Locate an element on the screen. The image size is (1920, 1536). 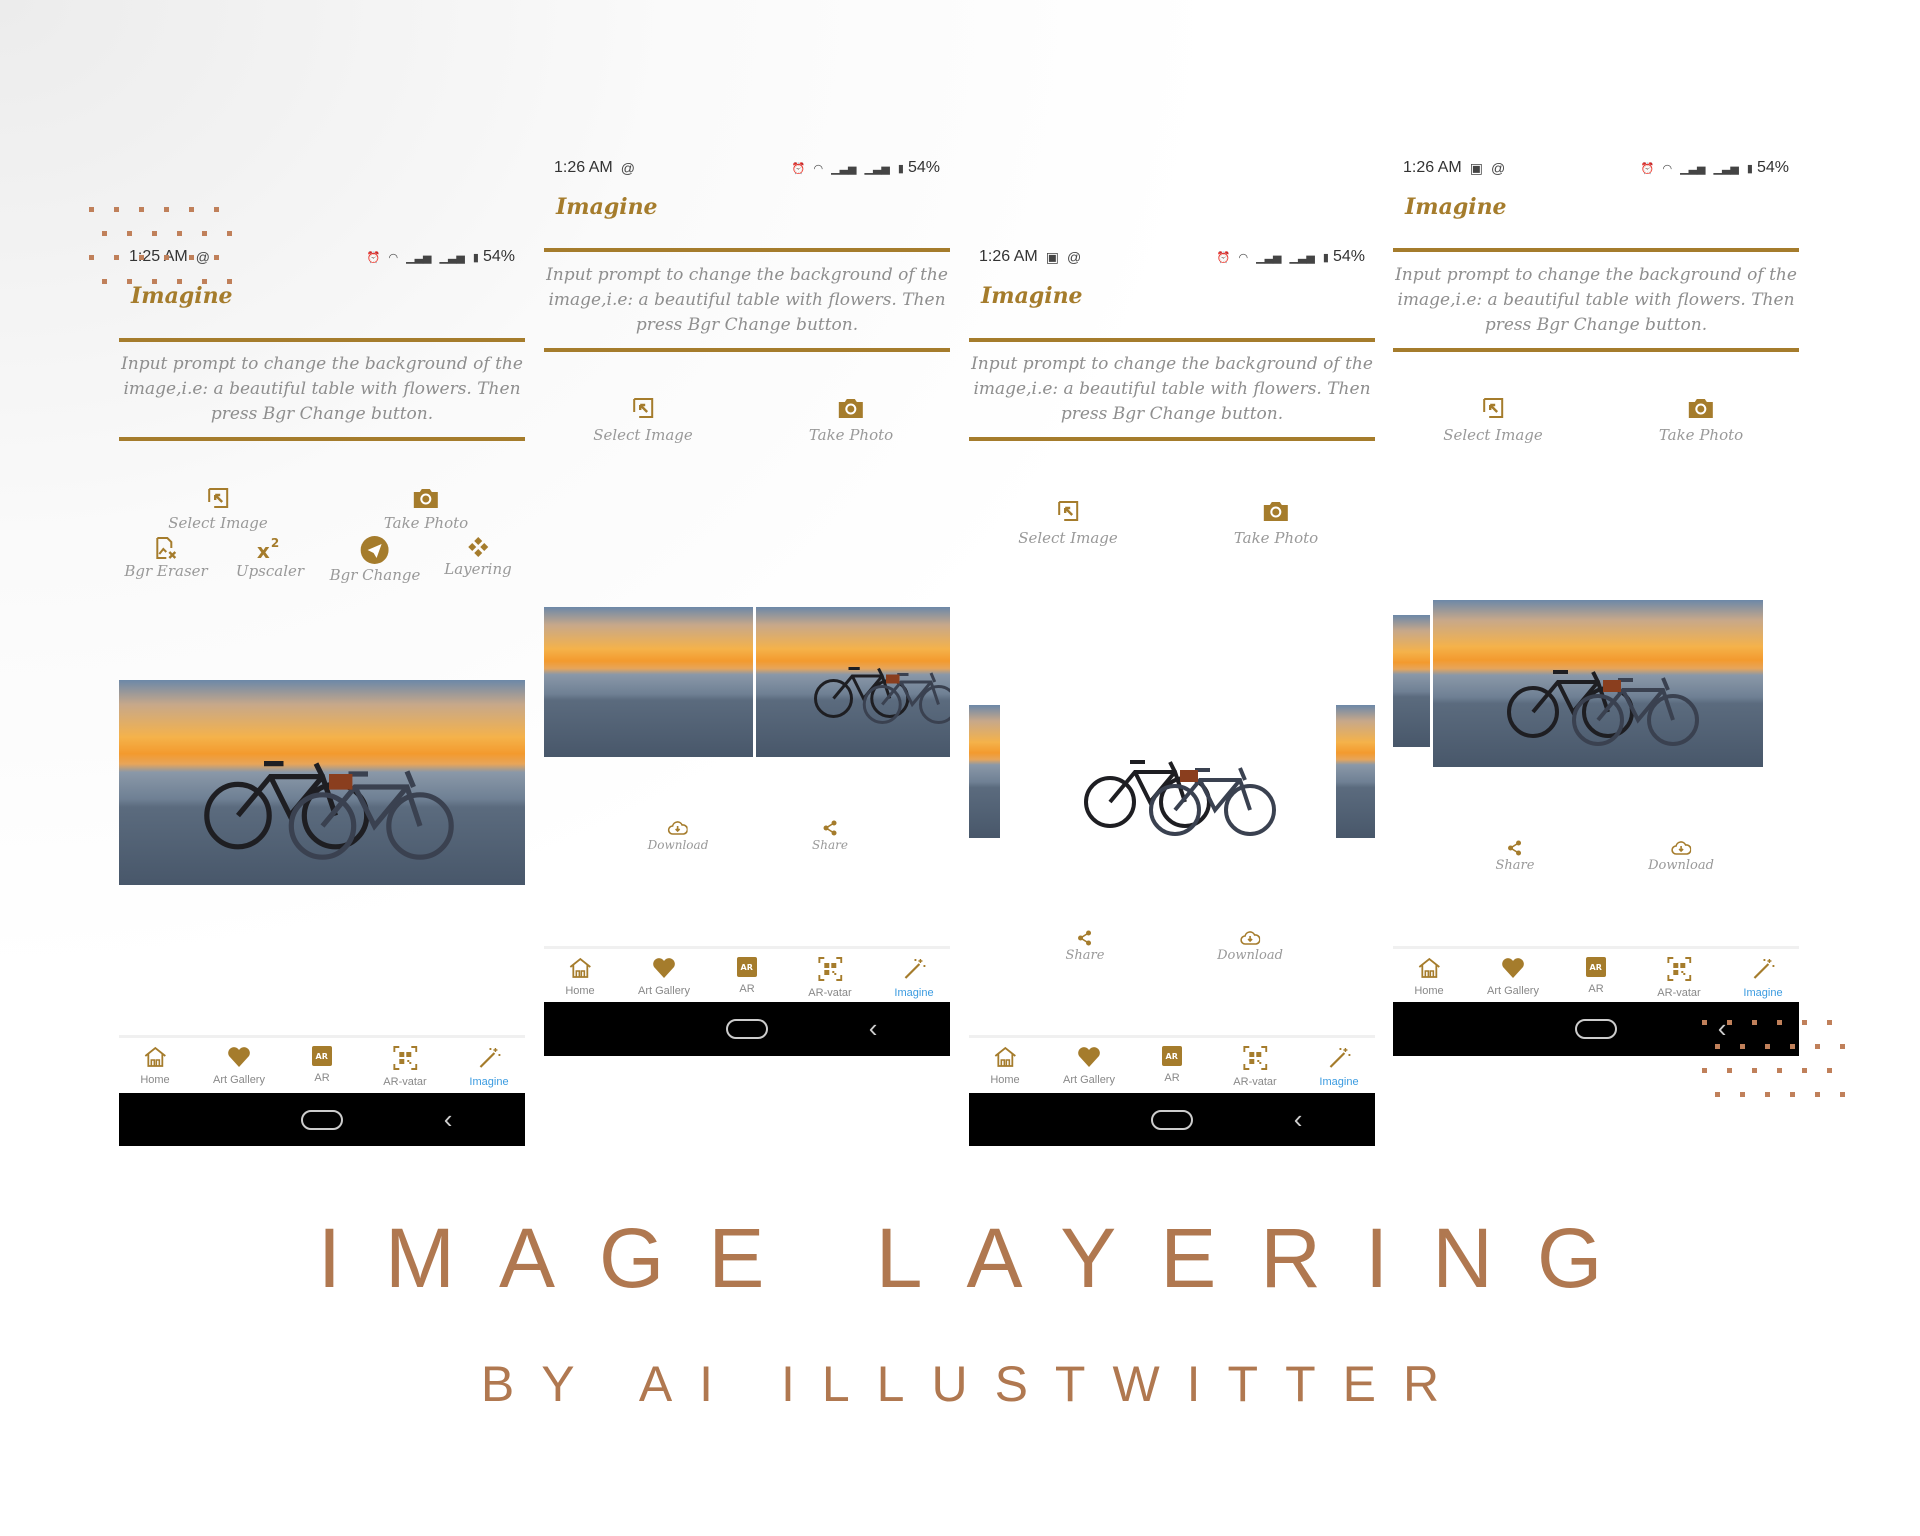
share-label: Share is located at coordinates (1515, 865).